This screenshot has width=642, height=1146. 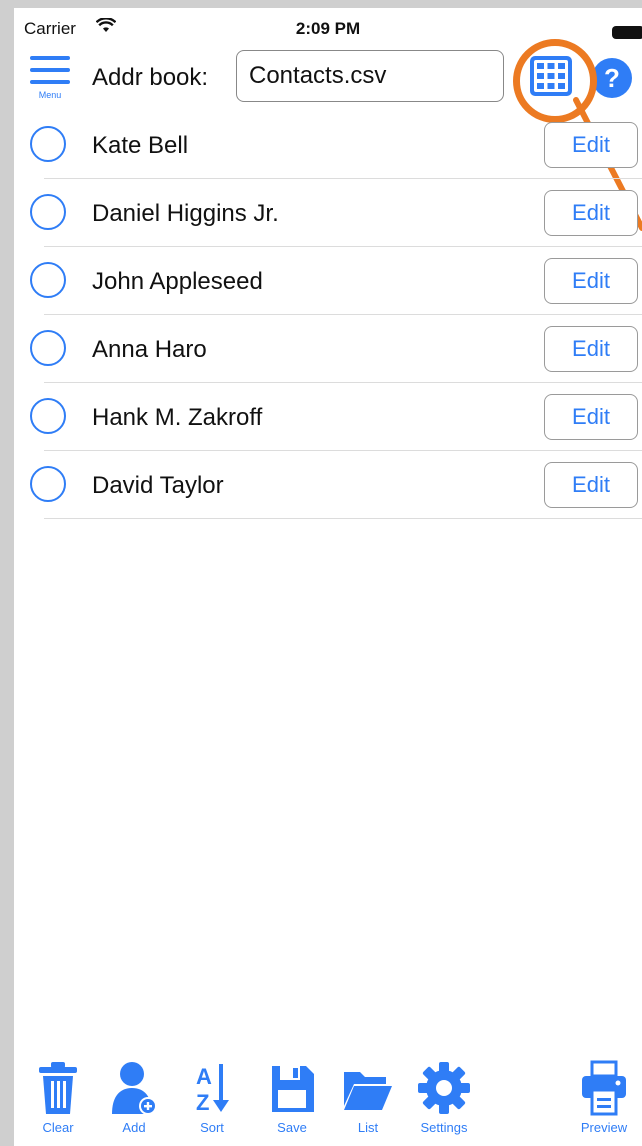 I want to click on settings-button: Settings, so click(x=444, y=1097).